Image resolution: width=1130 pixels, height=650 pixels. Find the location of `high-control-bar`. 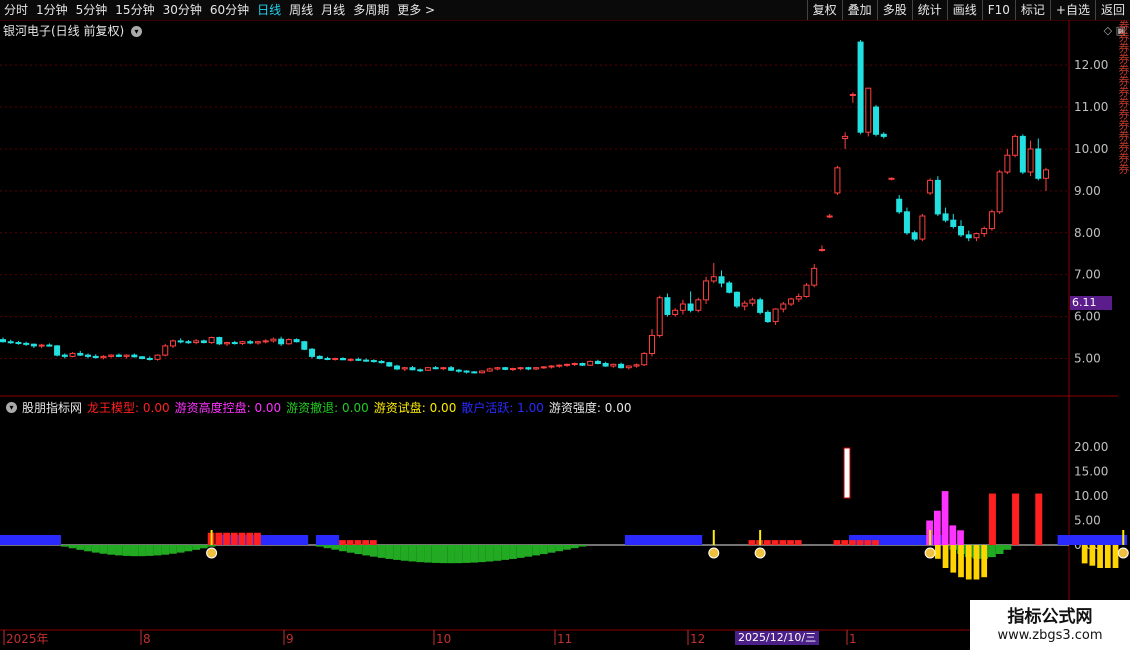

high-control-bar is located at coordinates (945, 518).